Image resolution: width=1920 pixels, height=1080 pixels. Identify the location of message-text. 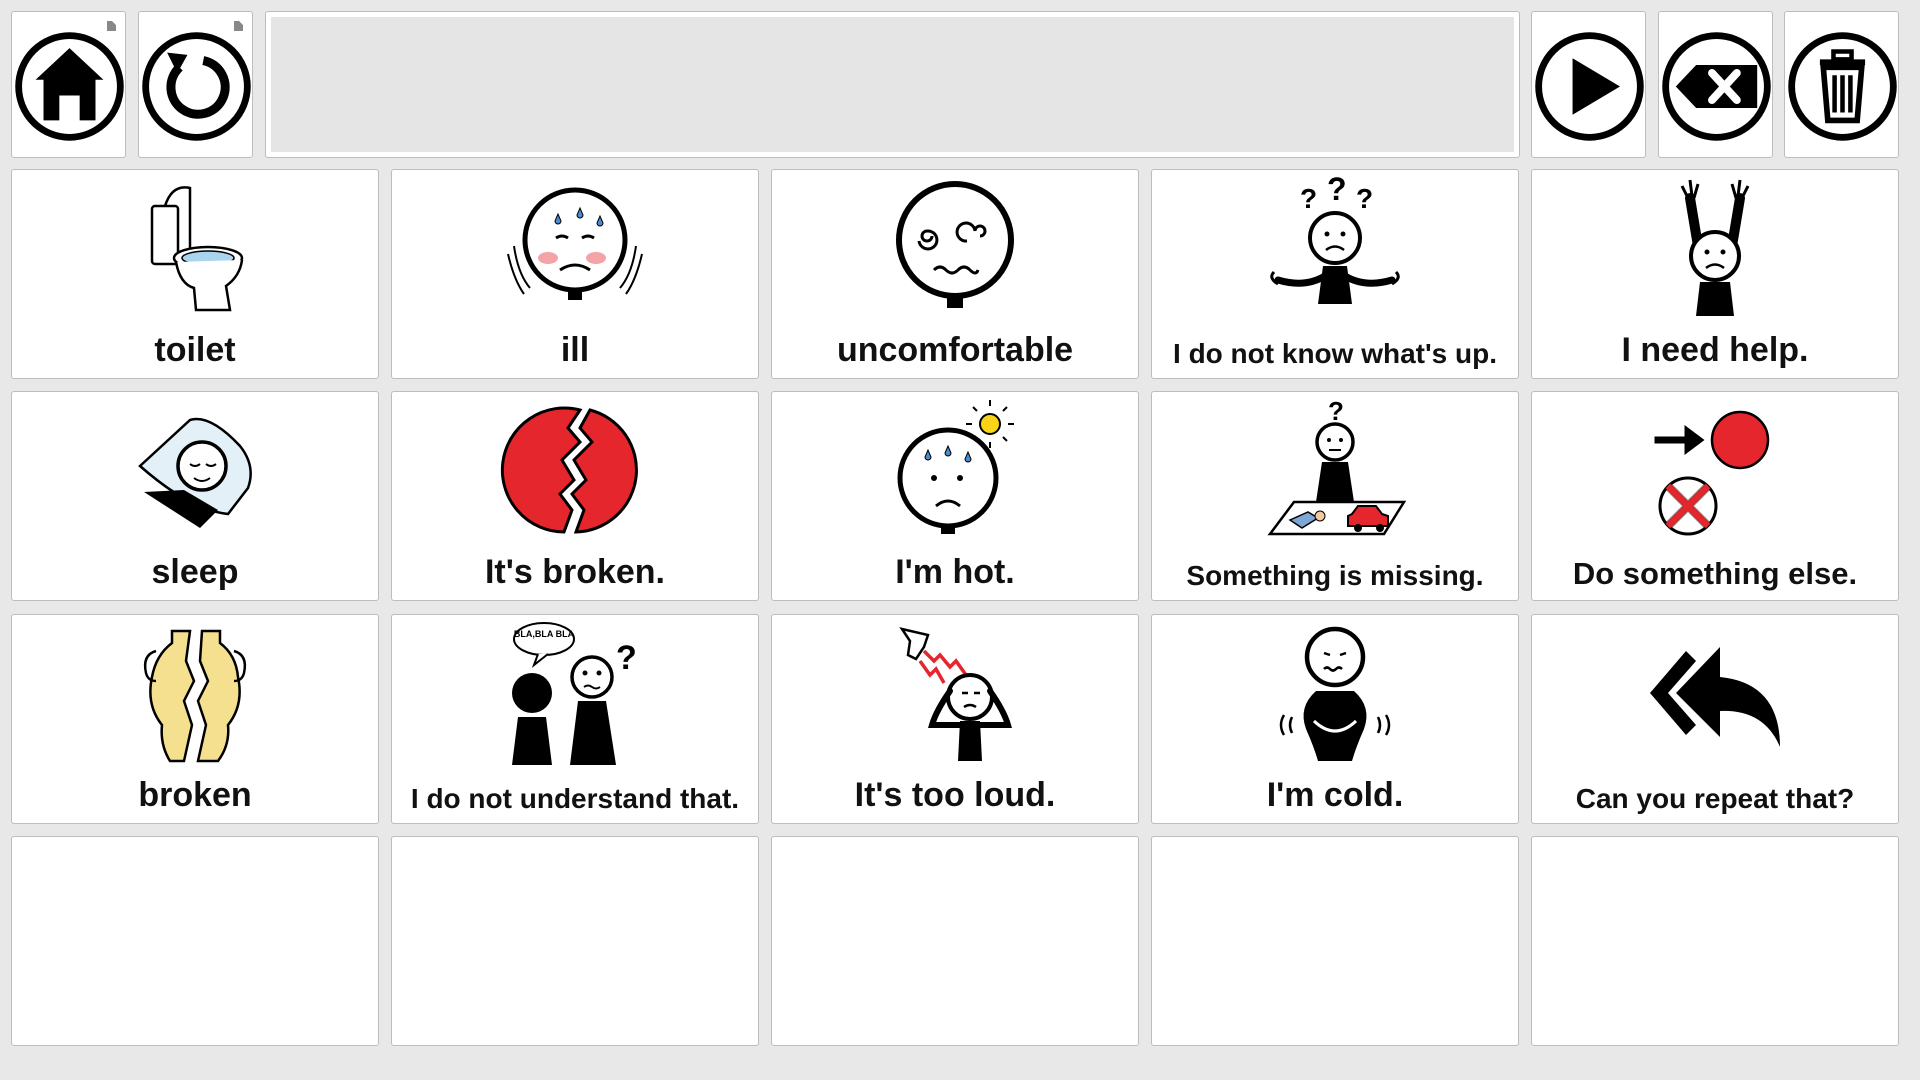
(892, 84).